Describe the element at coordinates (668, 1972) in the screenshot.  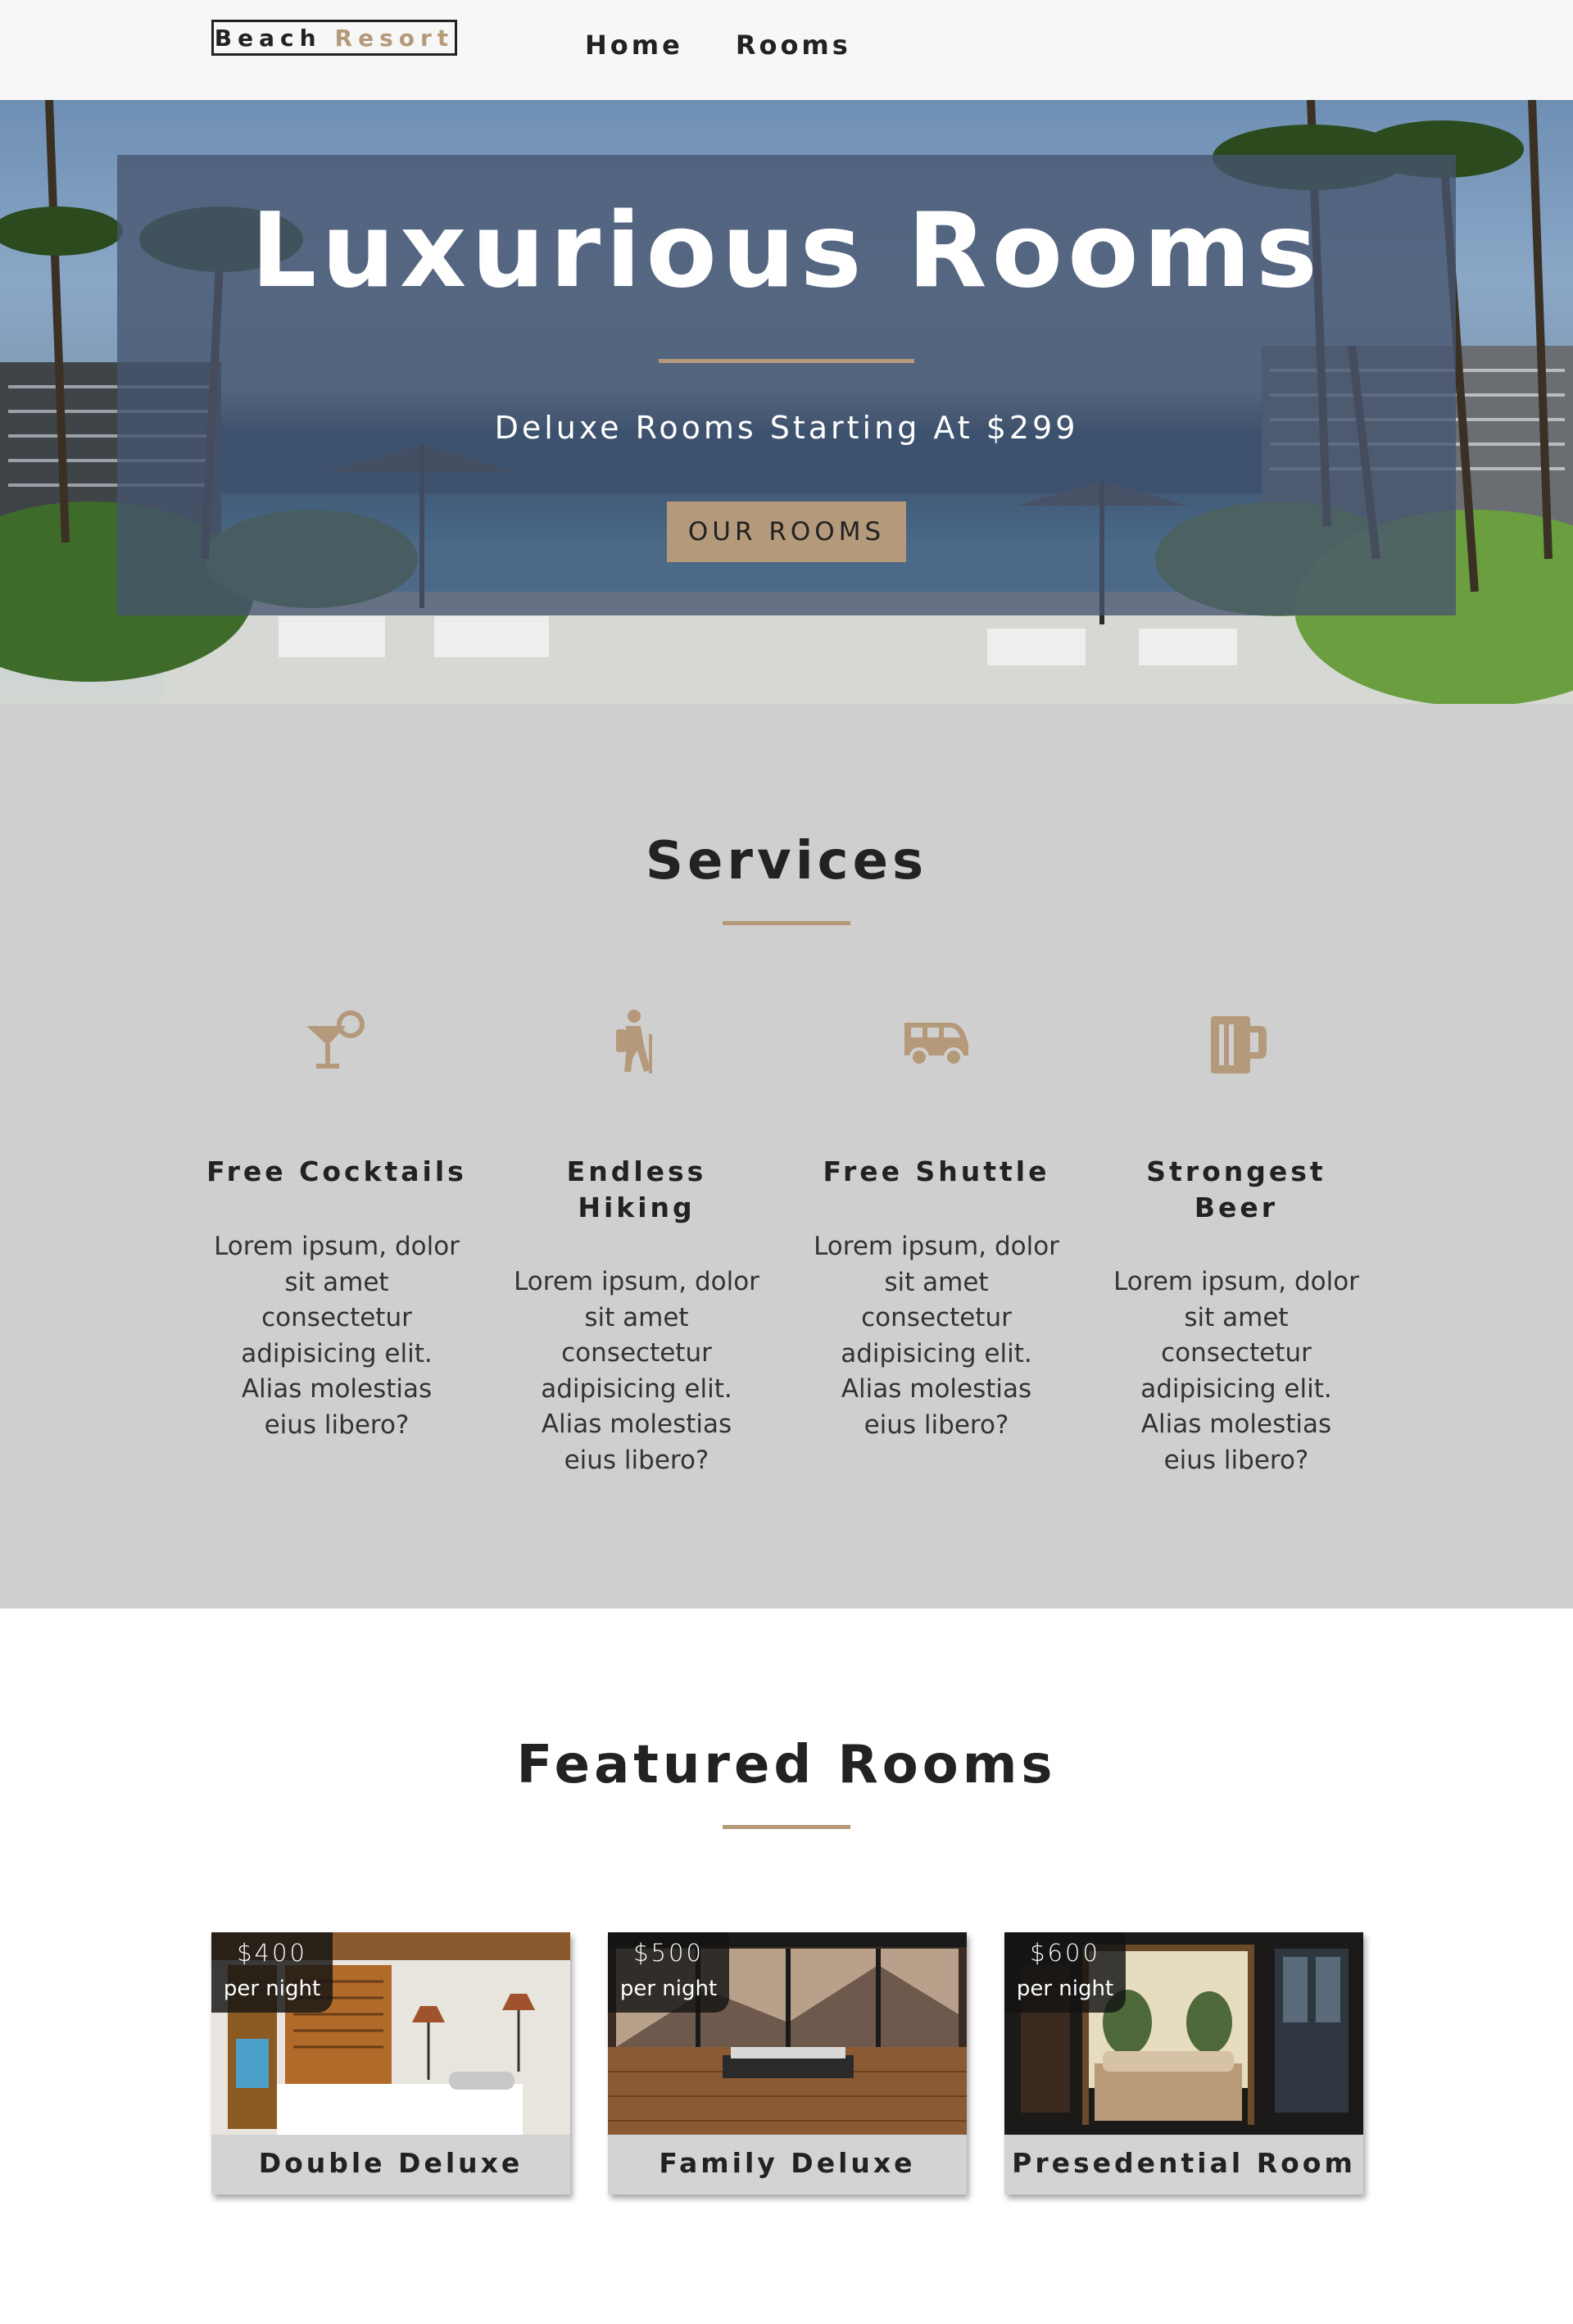
I see `price-badge: $500 per night` at that location.